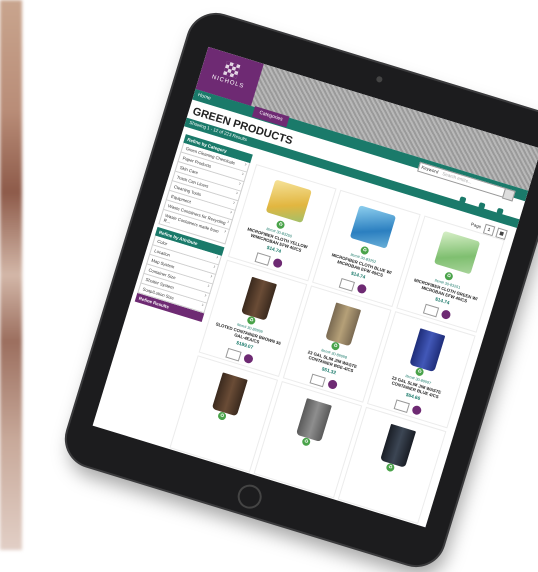 The image size is (538, 572). I want to click on camera-dot, so click(379, 79).